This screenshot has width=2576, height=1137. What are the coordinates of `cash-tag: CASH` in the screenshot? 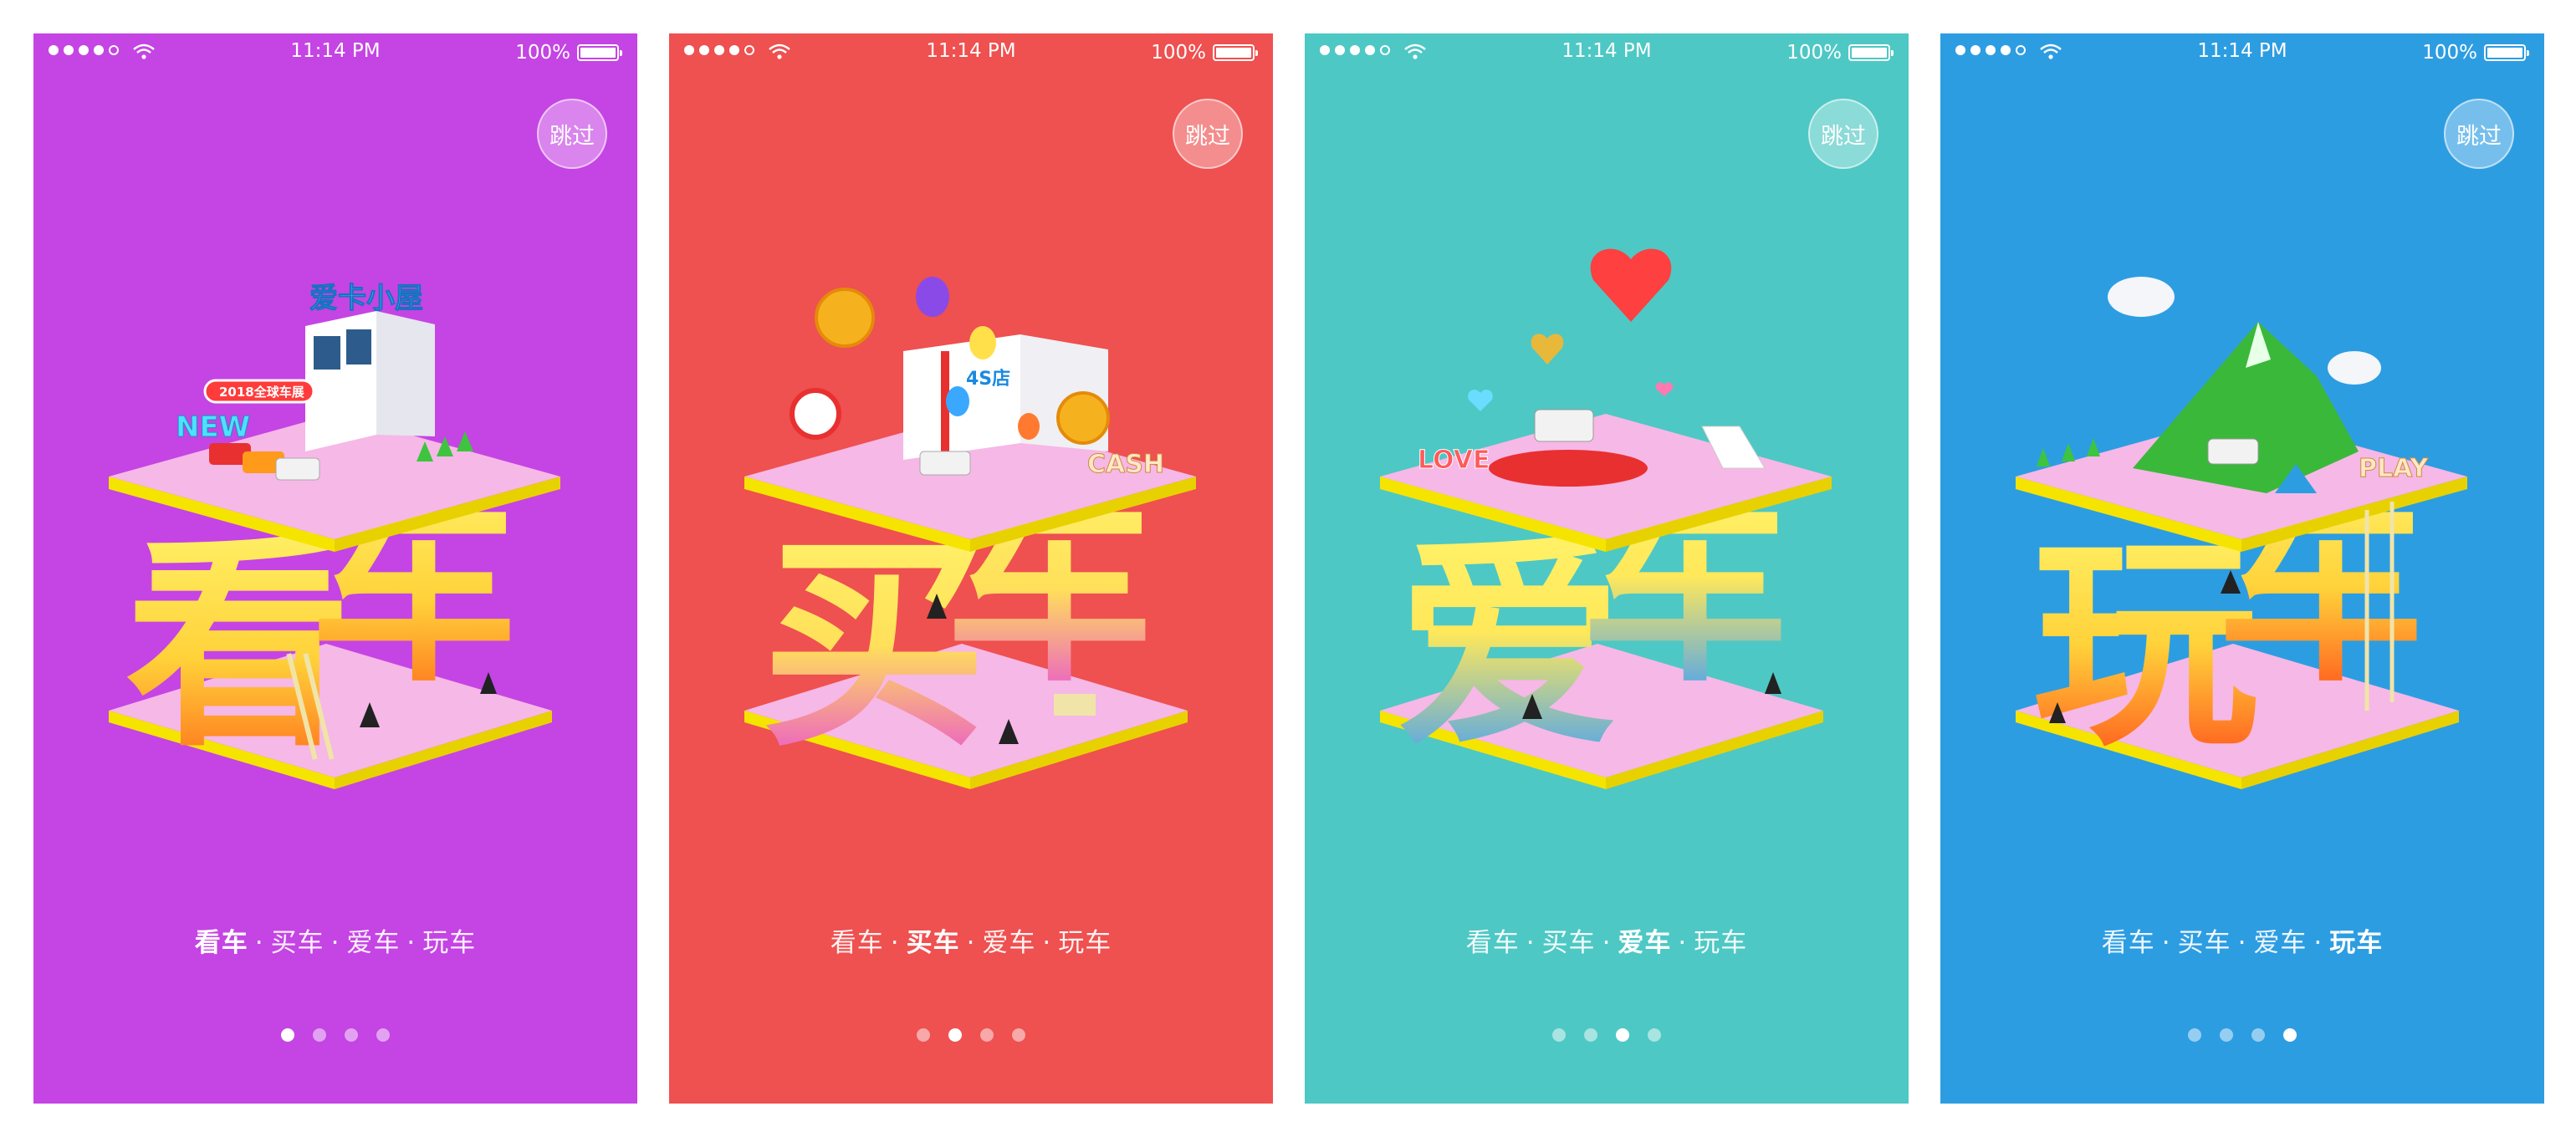 It's located at (1125, 465).